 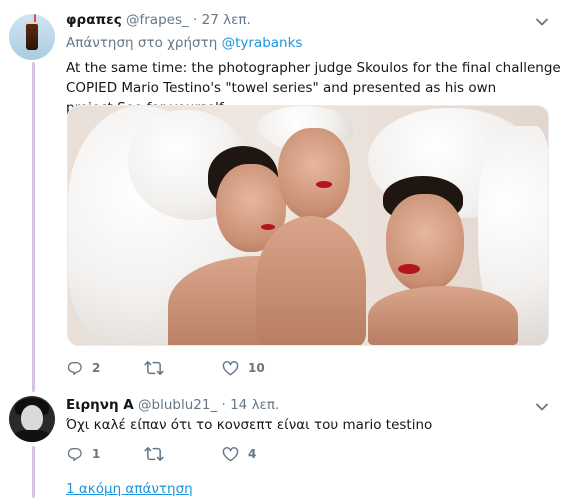 What do you see at coordinates (254, 405) in the screenshot?
I see `timestamp: 14 λεπ.` at bounding box center [254, 405].